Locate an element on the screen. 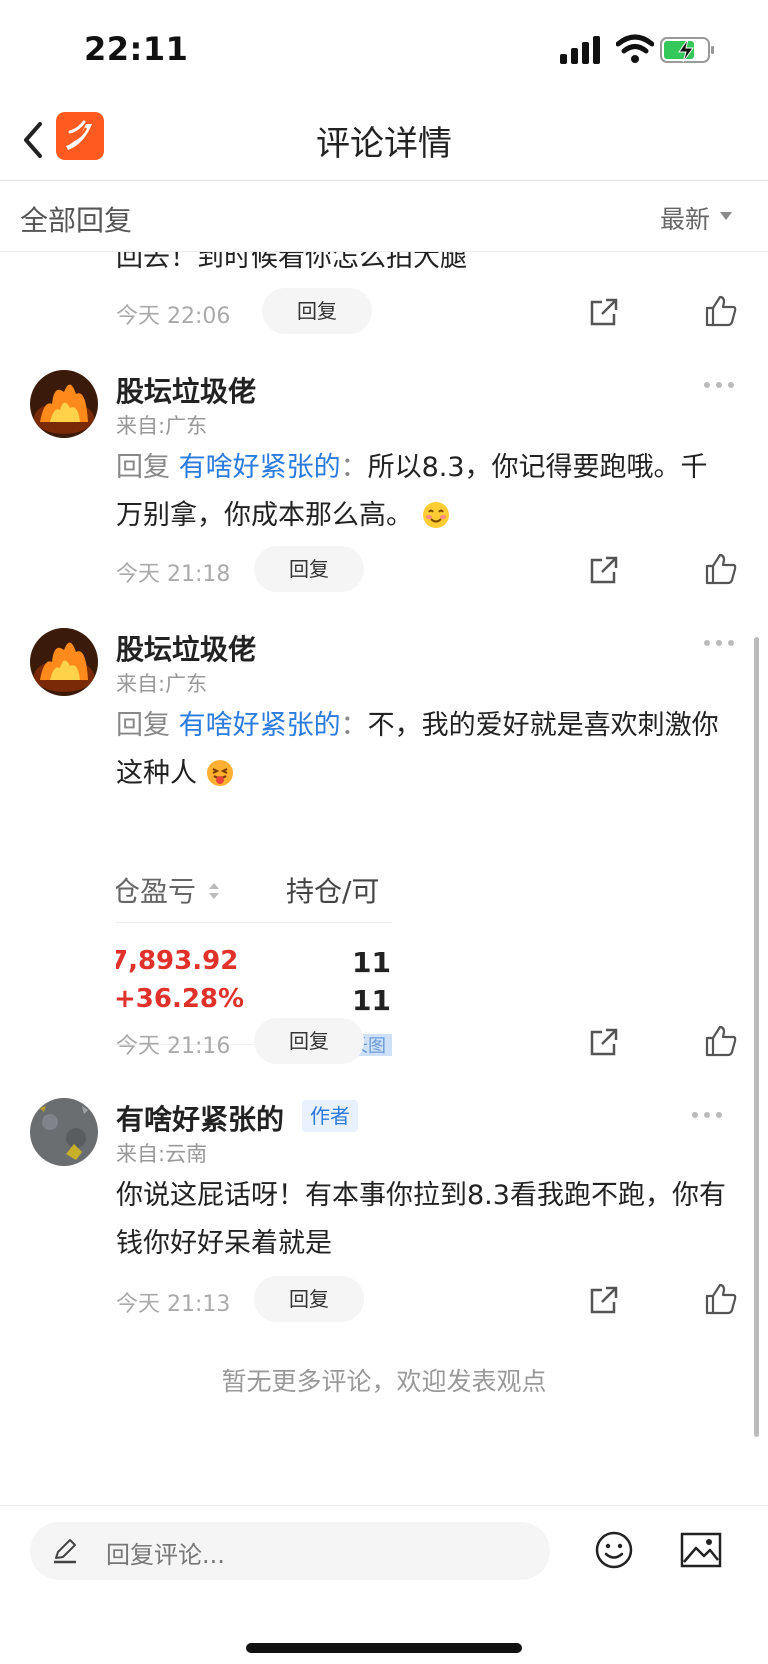 The height and width of the screenshot is (1664, 768). signal-icon is located at coordinates (580, 50).